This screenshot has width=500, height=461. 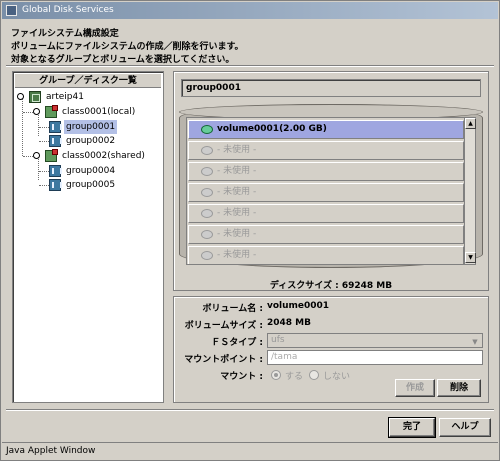 What do you see at coordinates (337, 377) in the screenshot?
I see `mount-no-label: しない` at bounding box center [337, 377].